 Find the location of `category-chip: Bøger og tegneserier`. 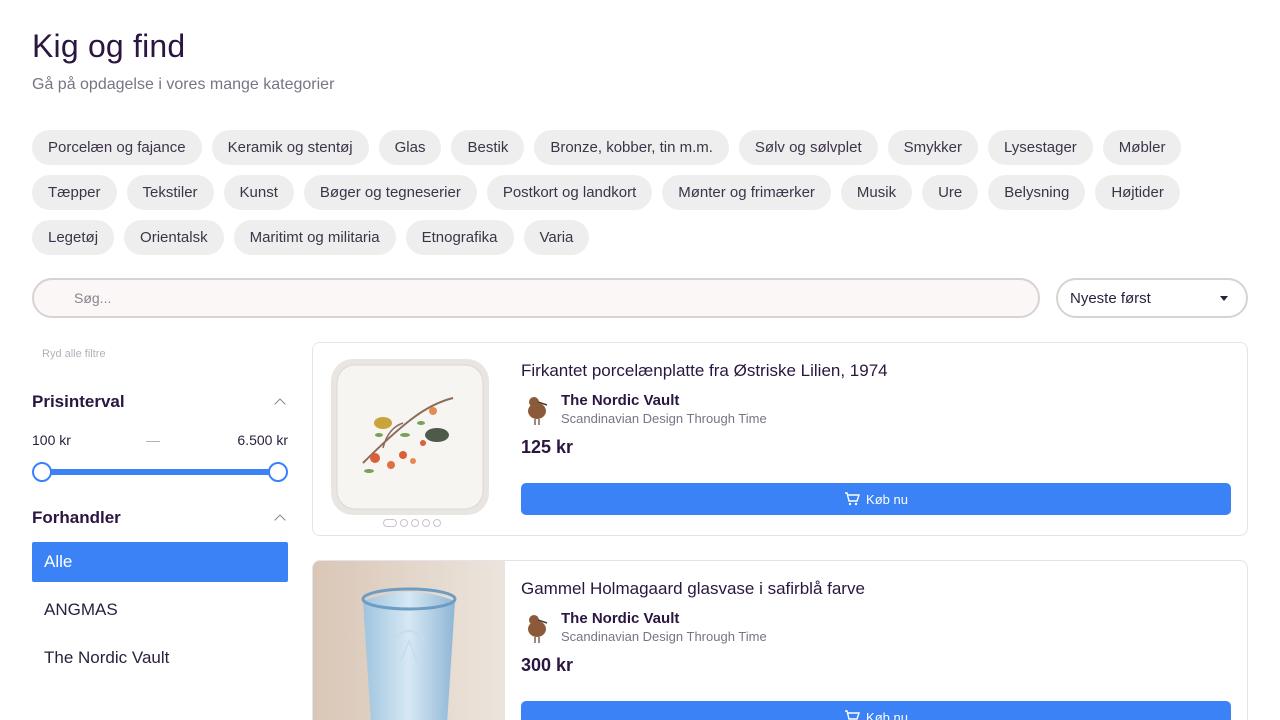

category-chip: Bøger og tegneserier is located at coordinates (390, 192).